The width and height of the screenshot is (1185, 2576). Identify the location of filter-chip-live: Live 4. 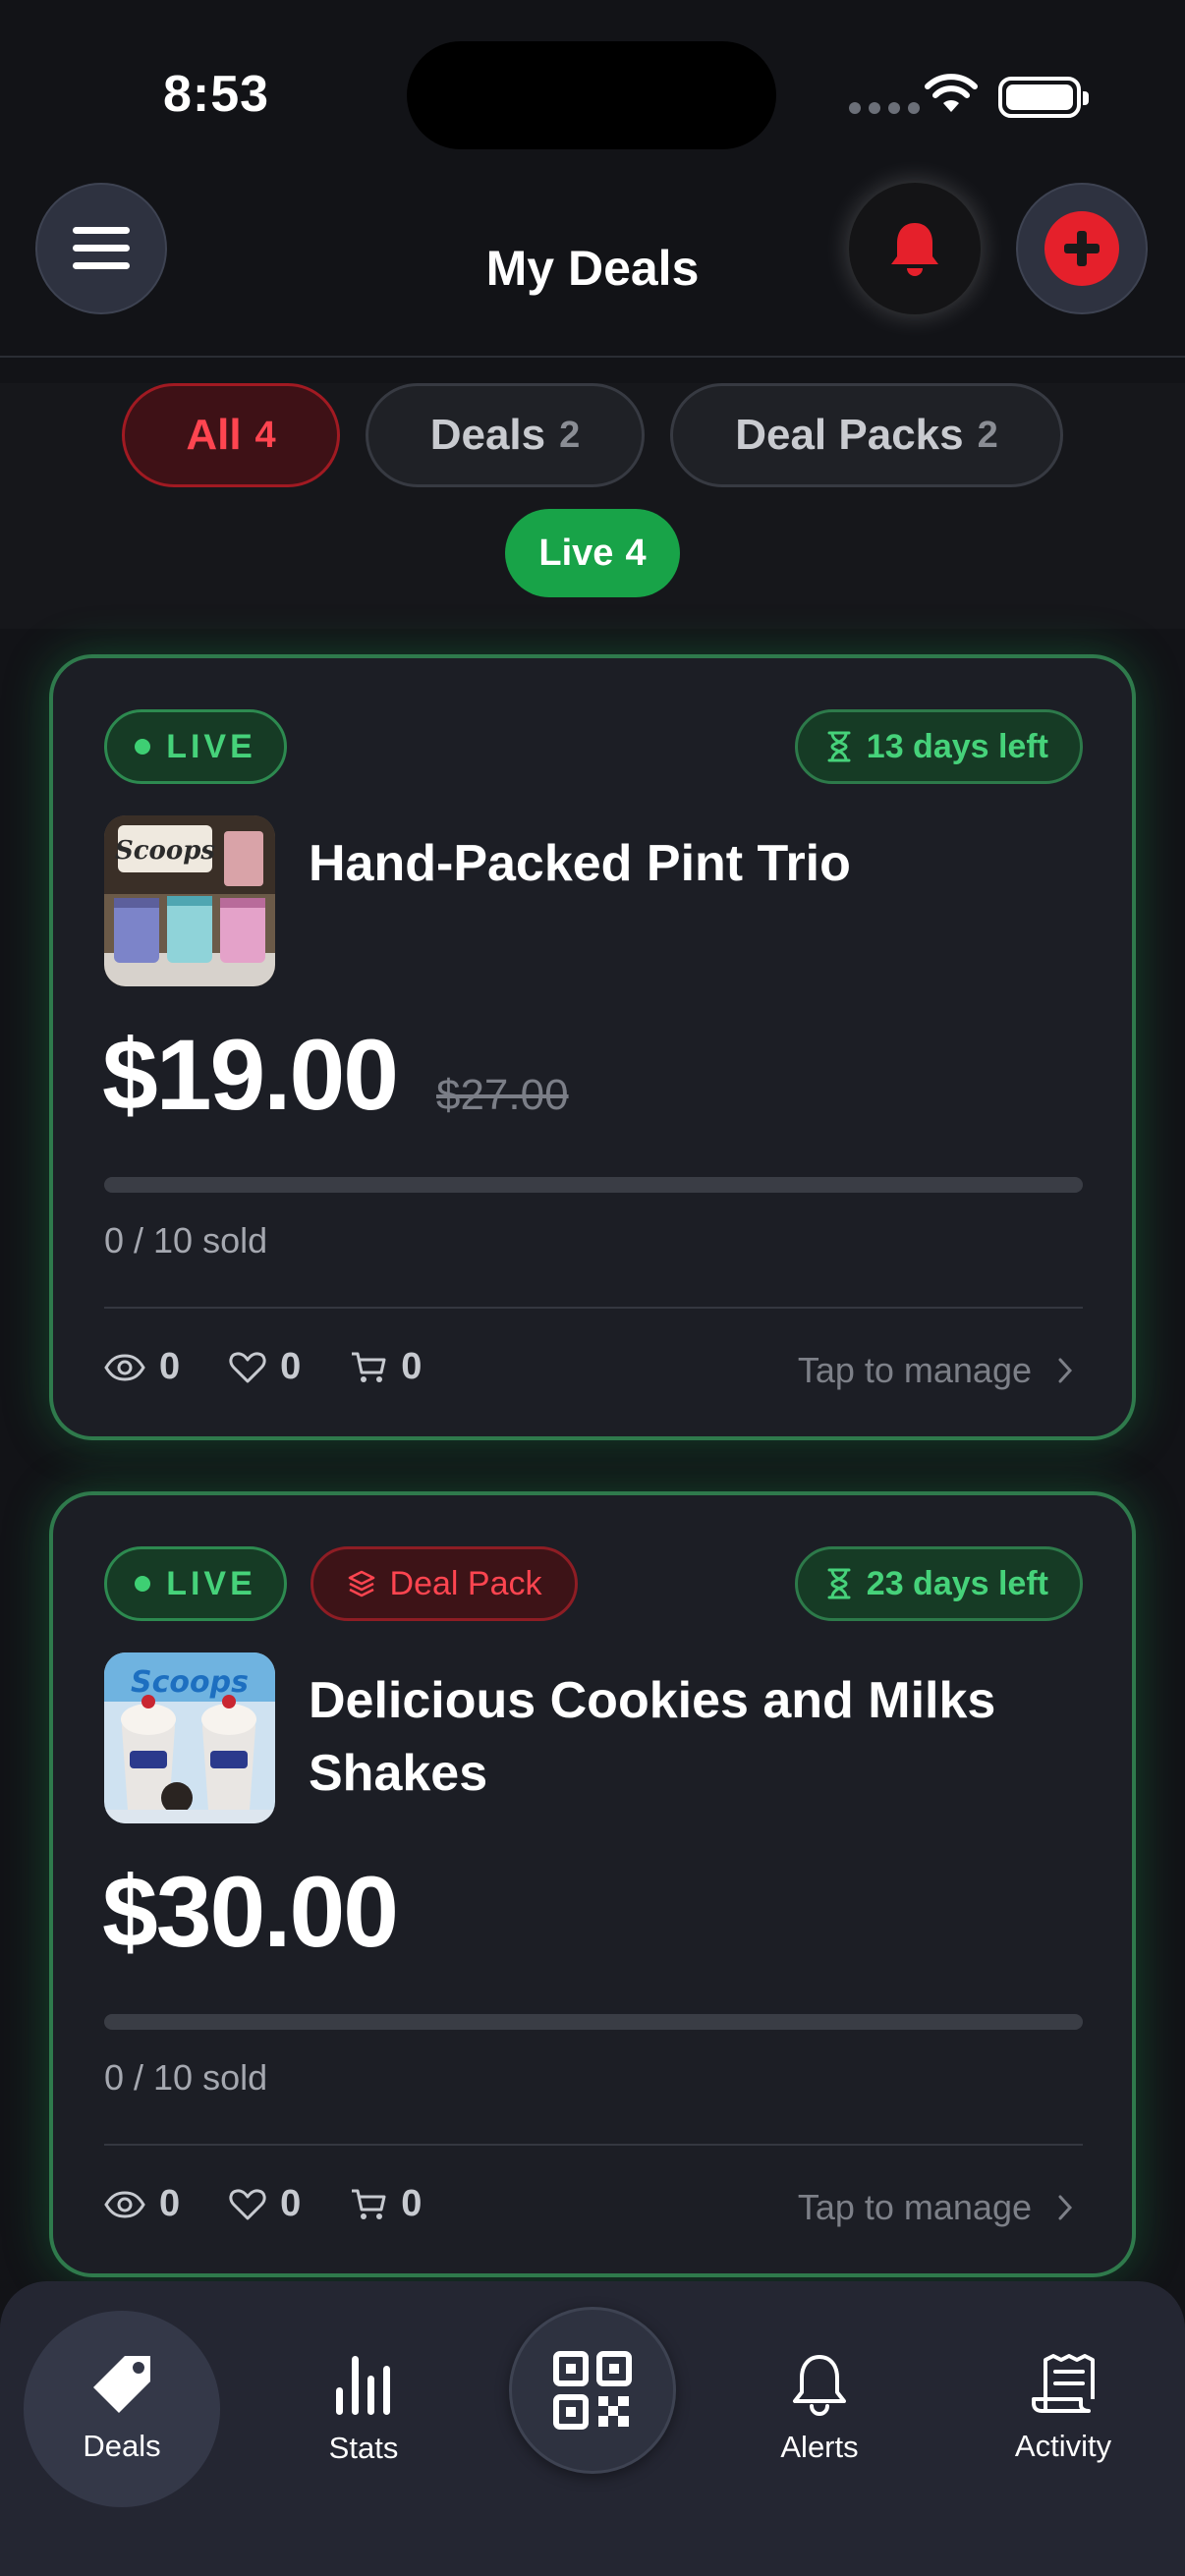
(592, 553).